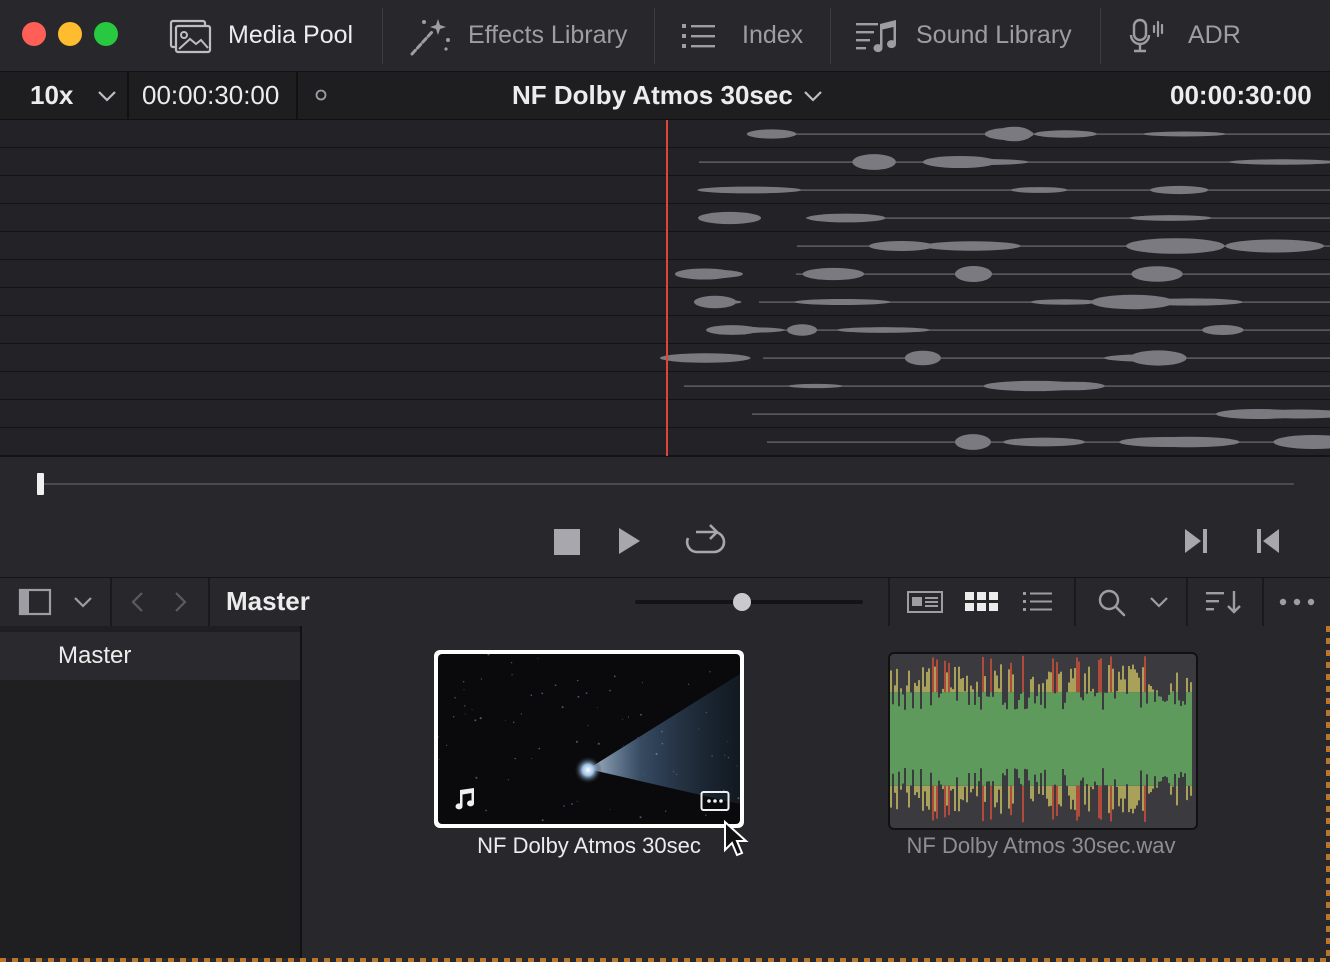 Image resolution: width=1330 pixels, height=962 pixels. Describe the element at coordinates (963, 35) in the screenshot. I see `tab-sound-library: Sound Library` at that location.